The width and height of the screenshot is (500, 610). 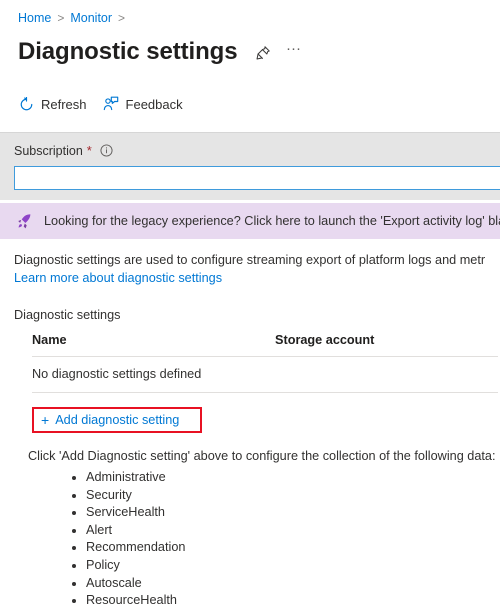 I want to click on add-diagnostic-setting-wrapper: + Add diagnostic setting, so click(x=117, y=420).